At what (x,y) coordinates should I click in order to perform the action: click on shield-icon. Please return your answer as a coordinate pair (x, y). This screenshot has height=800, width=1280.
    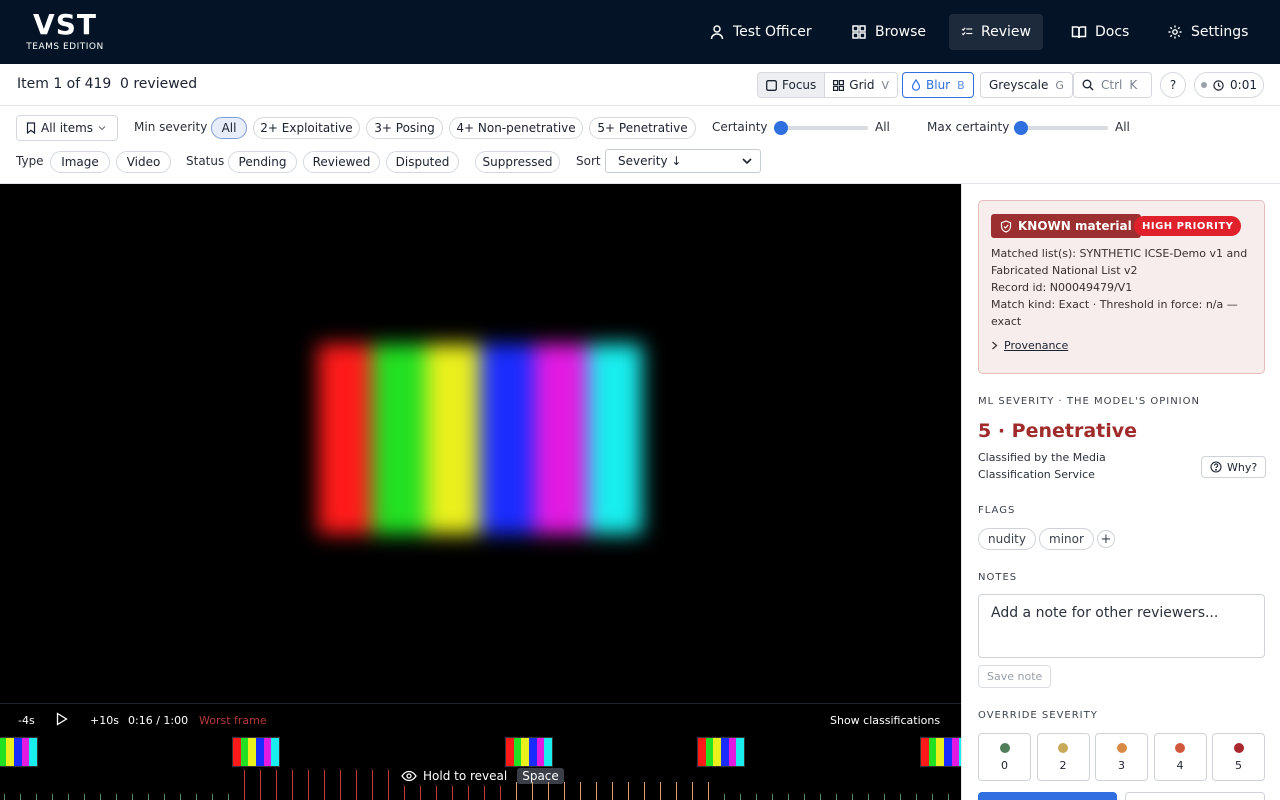
    Looking at the image, I should click on (1006, 226).